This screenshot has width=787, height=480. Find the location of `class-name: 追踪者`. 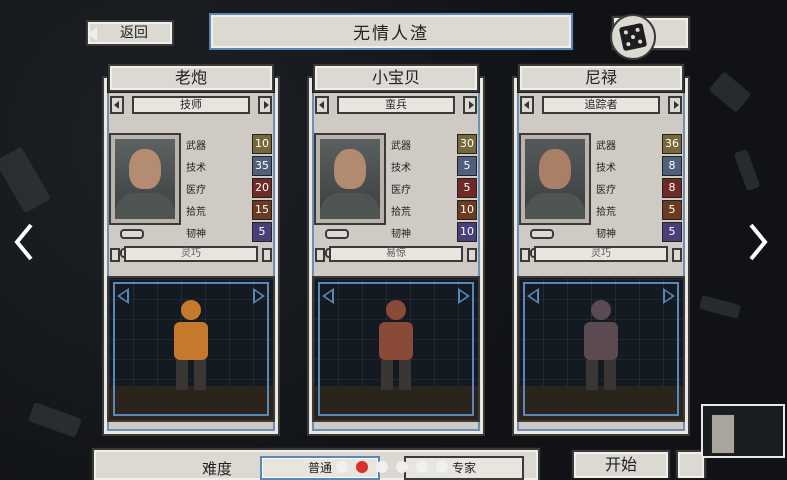

class-name: 追踪者 is located at coordinates (601, 105).